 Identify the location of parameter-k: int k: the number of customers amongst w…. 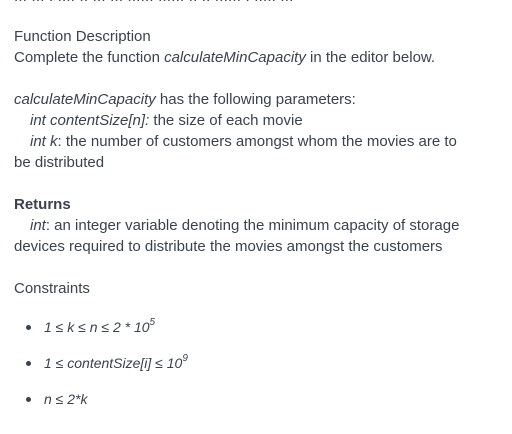
(235, 141).